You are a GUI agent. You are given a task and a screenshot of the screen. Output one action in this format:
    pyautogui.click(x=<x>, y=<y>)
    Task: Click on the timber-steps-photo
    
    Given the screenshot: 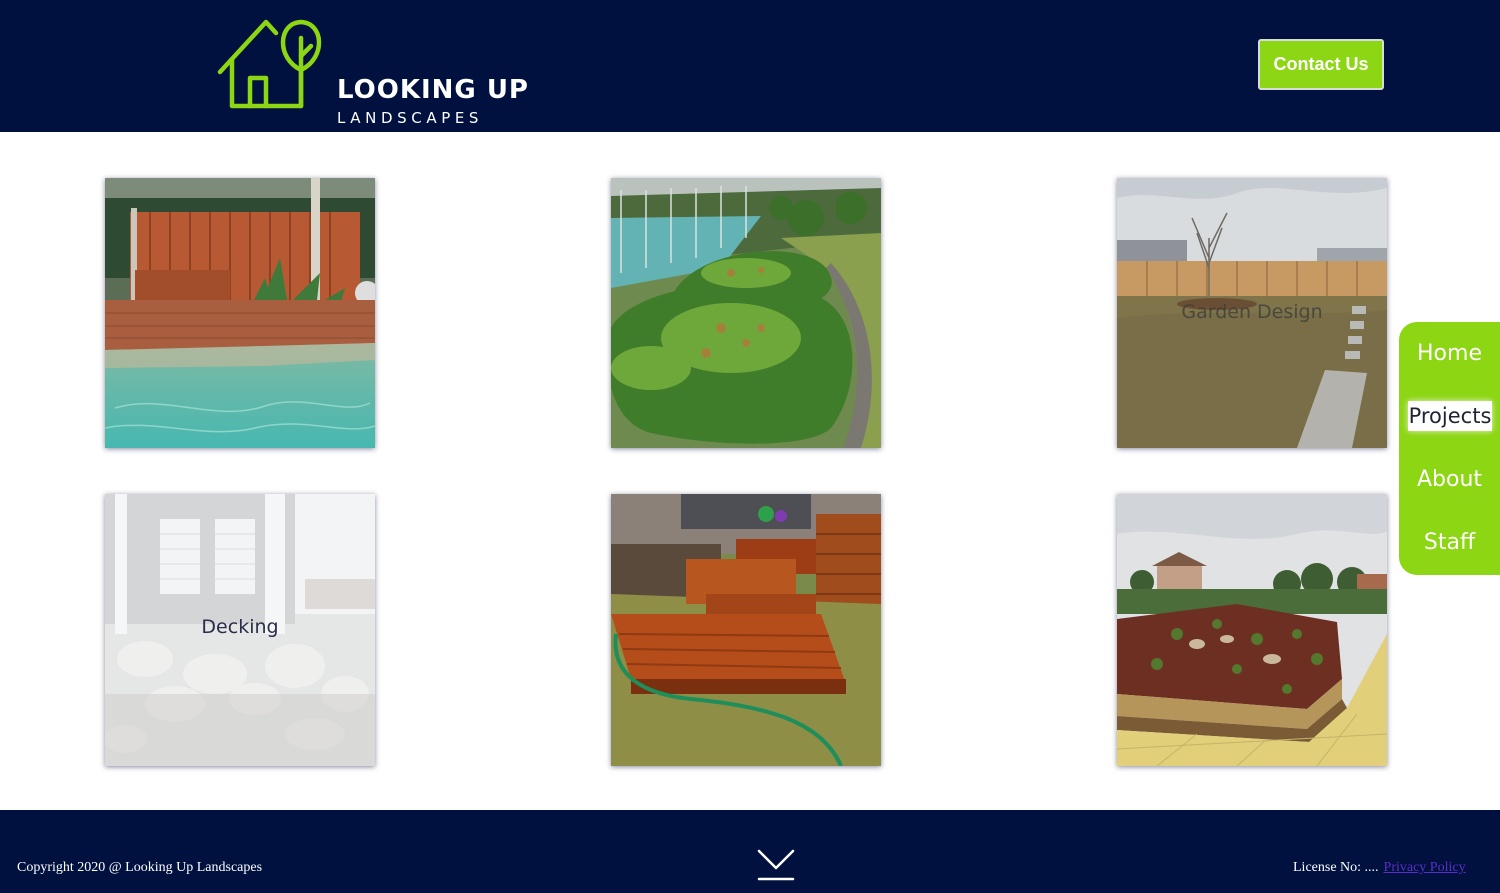 What is the action you would take?
    pyautogui.click(x=746, y=630)
    